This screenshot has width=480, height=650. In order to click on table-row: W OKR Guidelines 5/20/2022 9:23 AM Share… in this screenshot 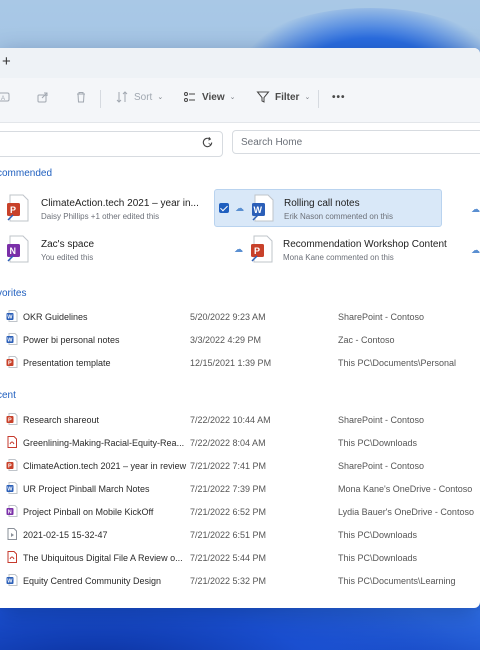, I will do `click(240, 317)`.